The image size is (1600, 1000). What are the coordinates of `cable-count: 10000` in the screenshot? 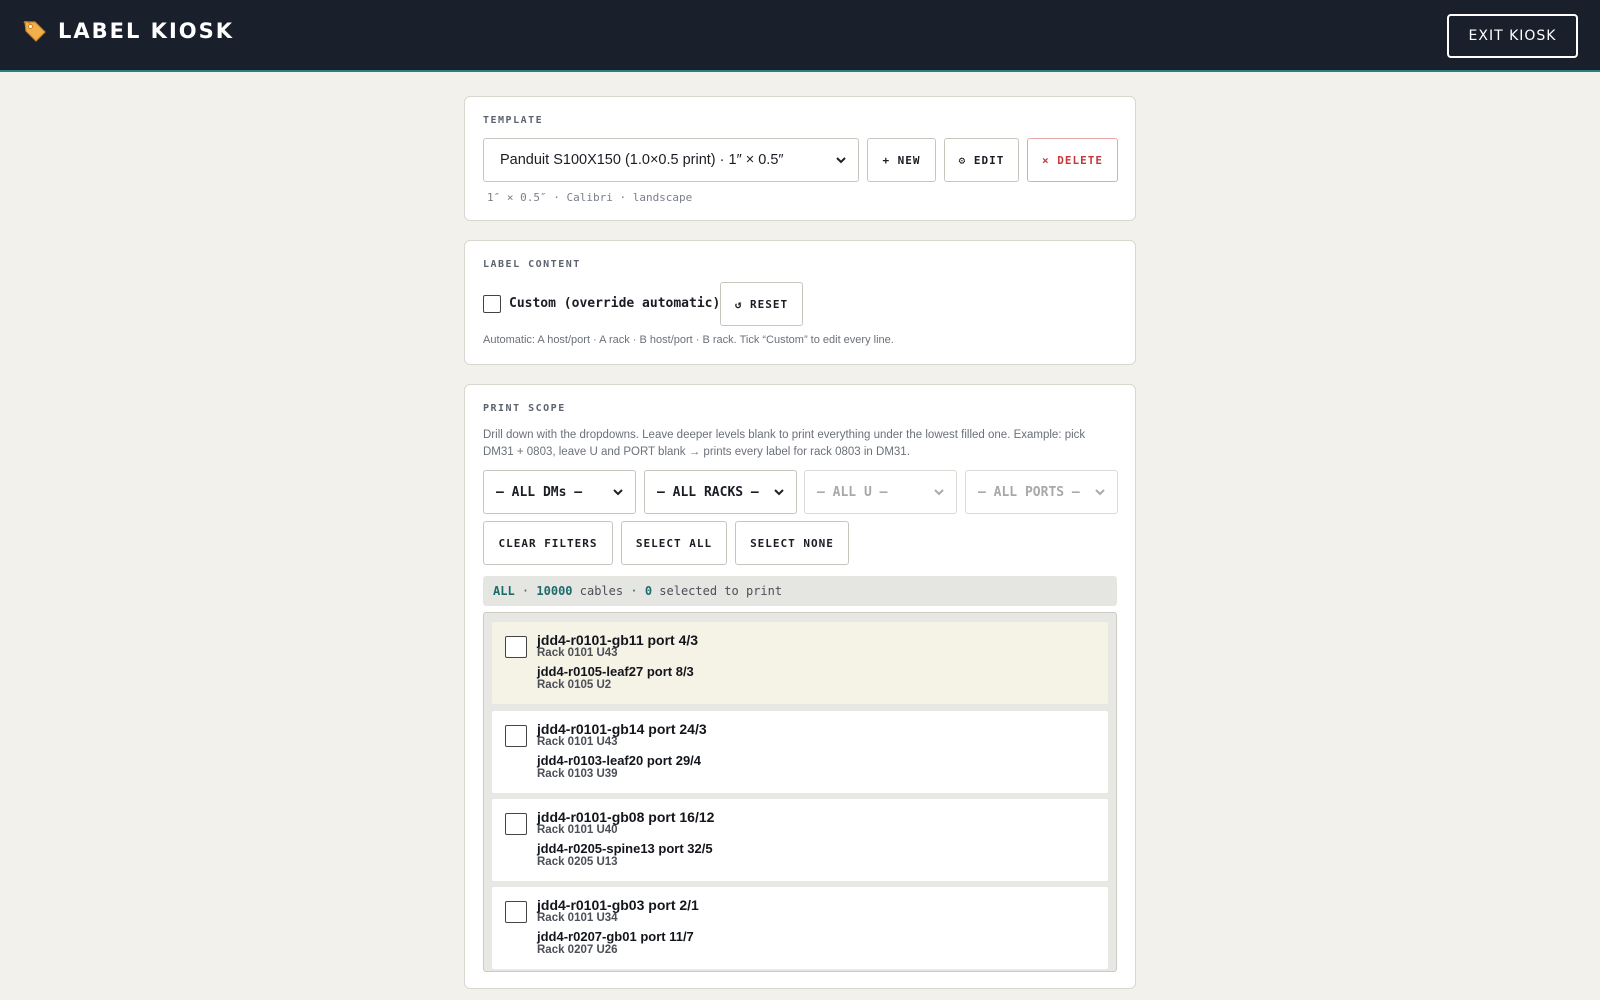 It's located at (554, 591).